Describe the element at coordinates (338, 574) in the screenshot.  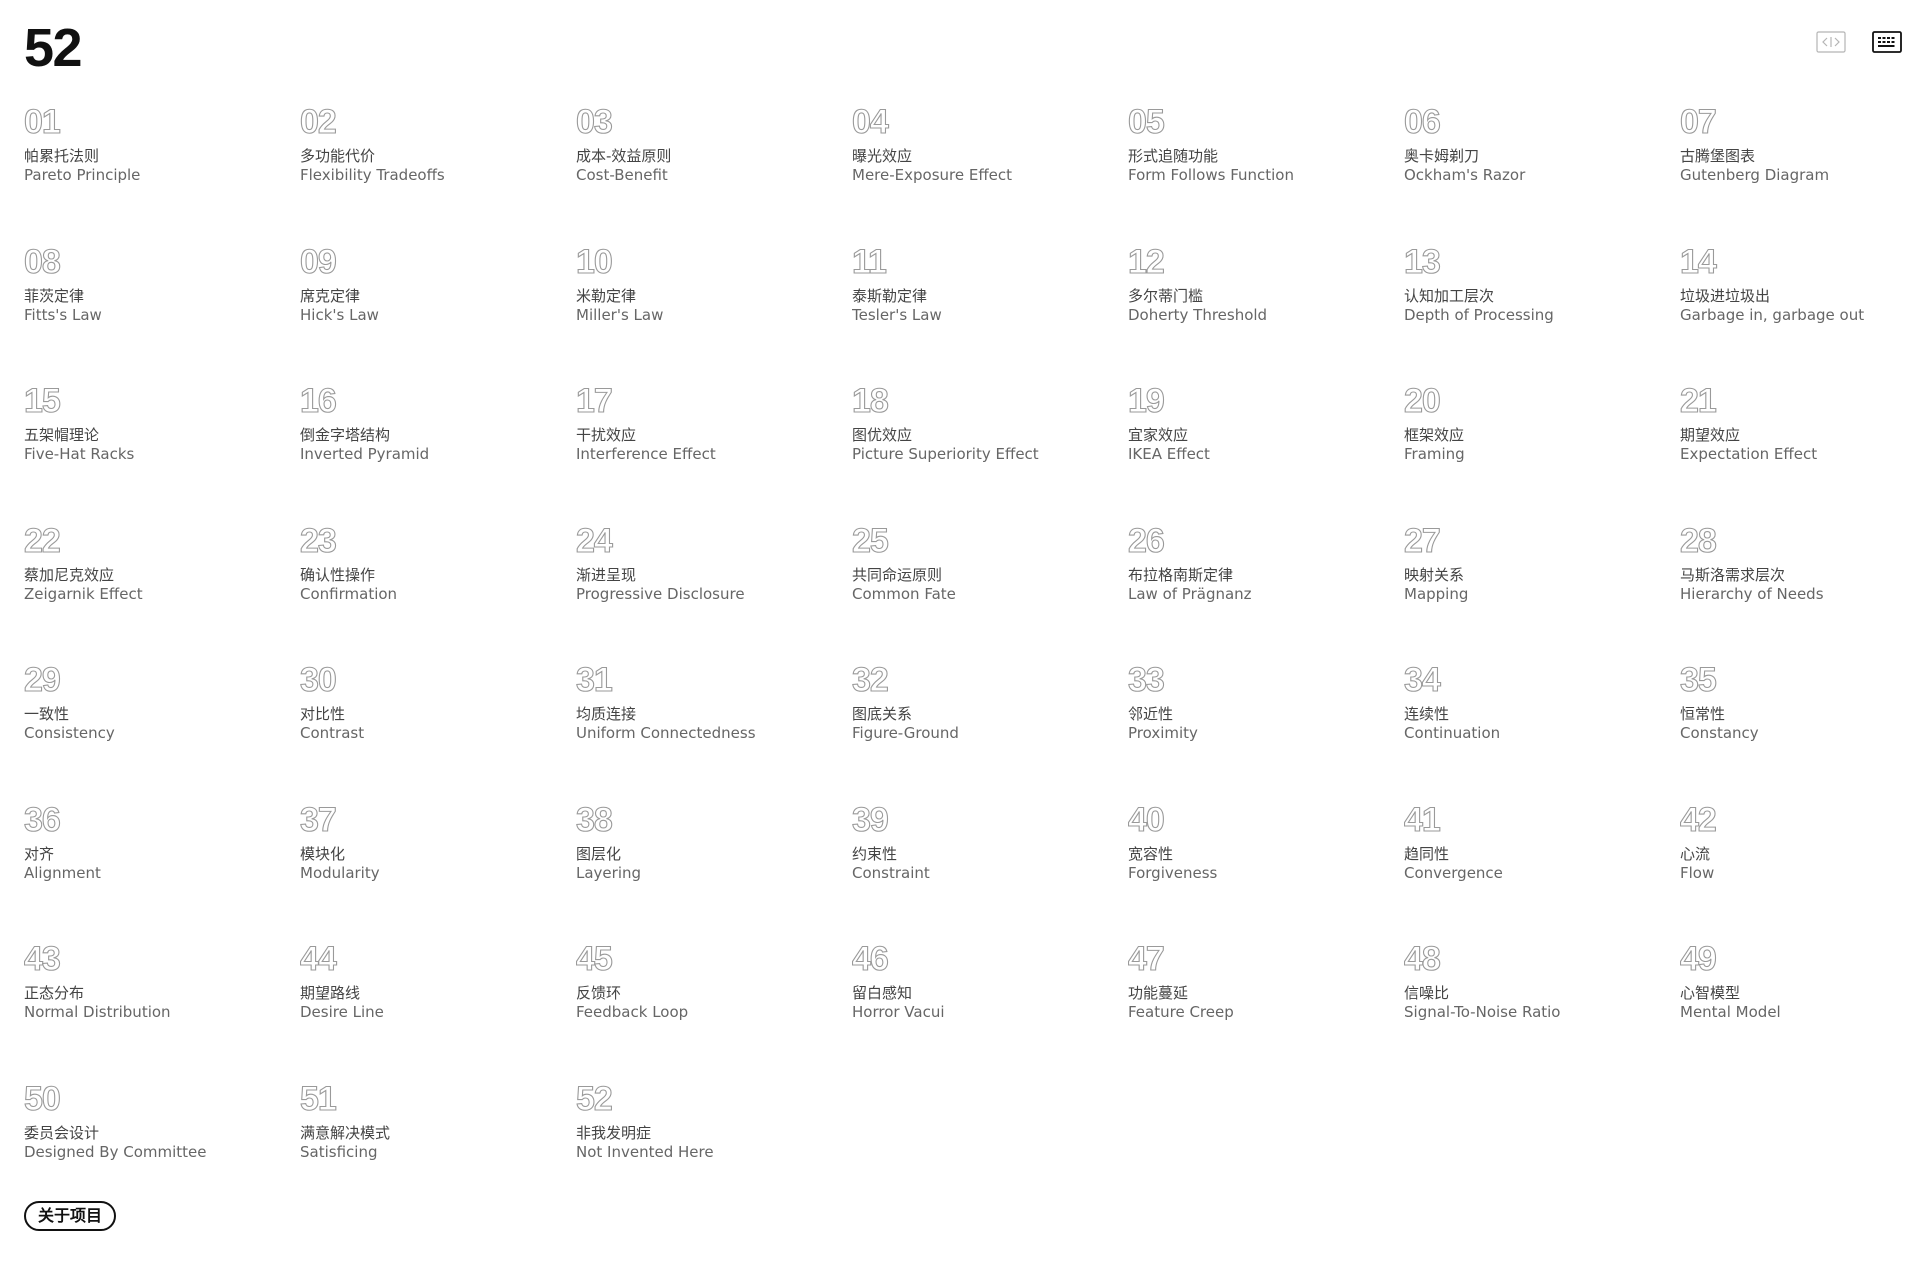
I see `principle-chinese-name: 确认性操作` at that location.